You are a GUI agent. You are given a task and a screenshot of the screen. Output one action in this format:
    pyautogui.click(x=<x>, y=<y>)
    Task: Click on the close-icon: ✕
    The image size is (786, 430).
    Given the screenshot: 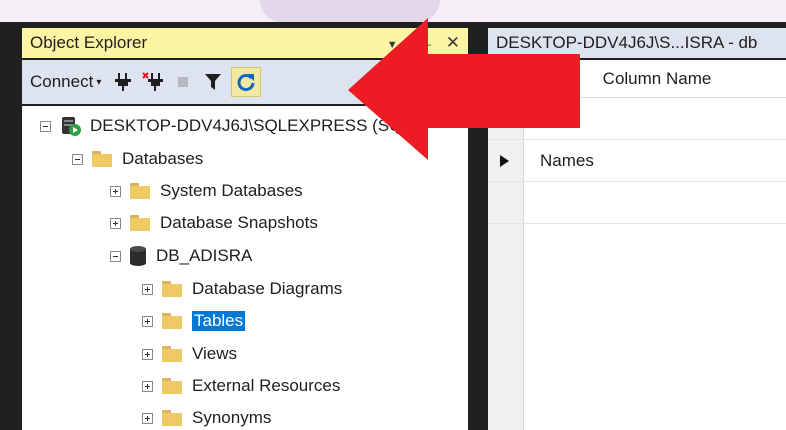 What is the action you would take?
    pyautogui.click(x=453, y=42)
    